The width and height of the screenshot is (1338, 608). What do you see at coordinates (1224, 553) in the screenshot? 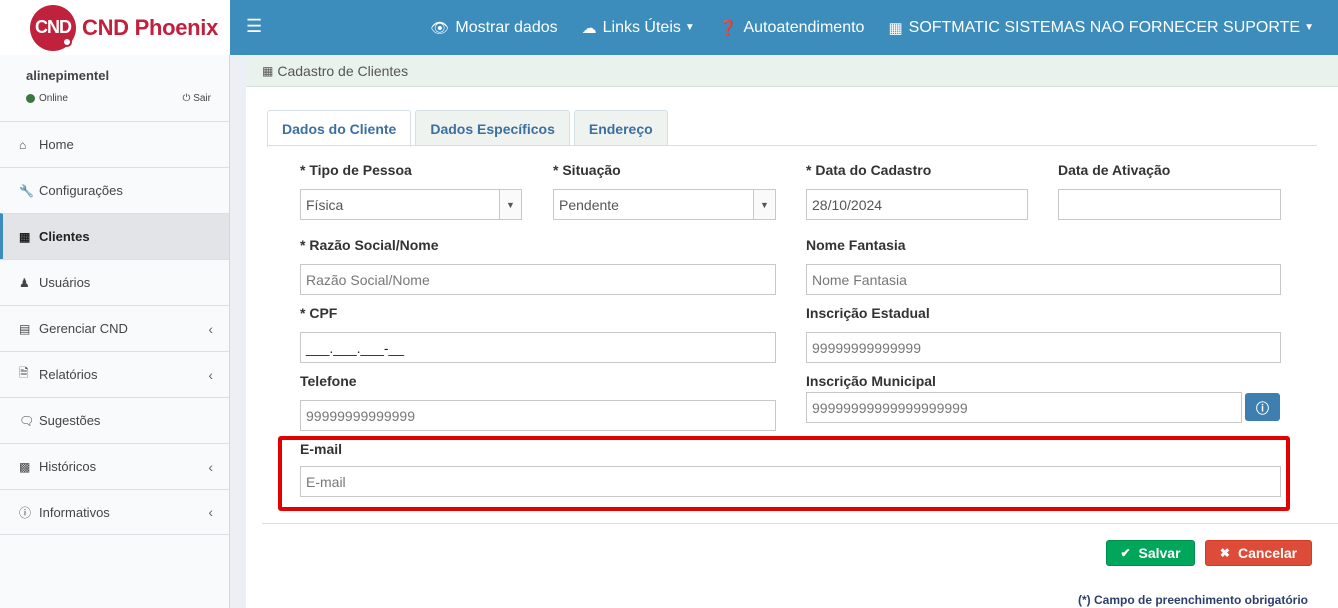
I see `close-icon: ✖` at bounding box center [1224, 553].